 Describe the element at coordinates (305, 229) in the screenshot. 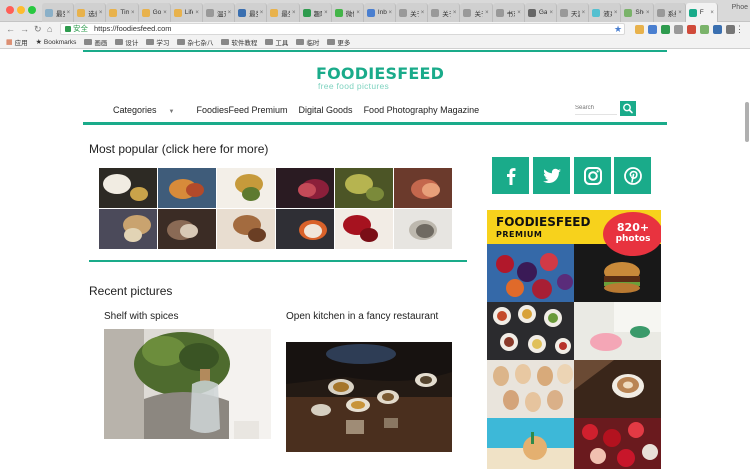

I see `thumb-fruit-slate` at that location.